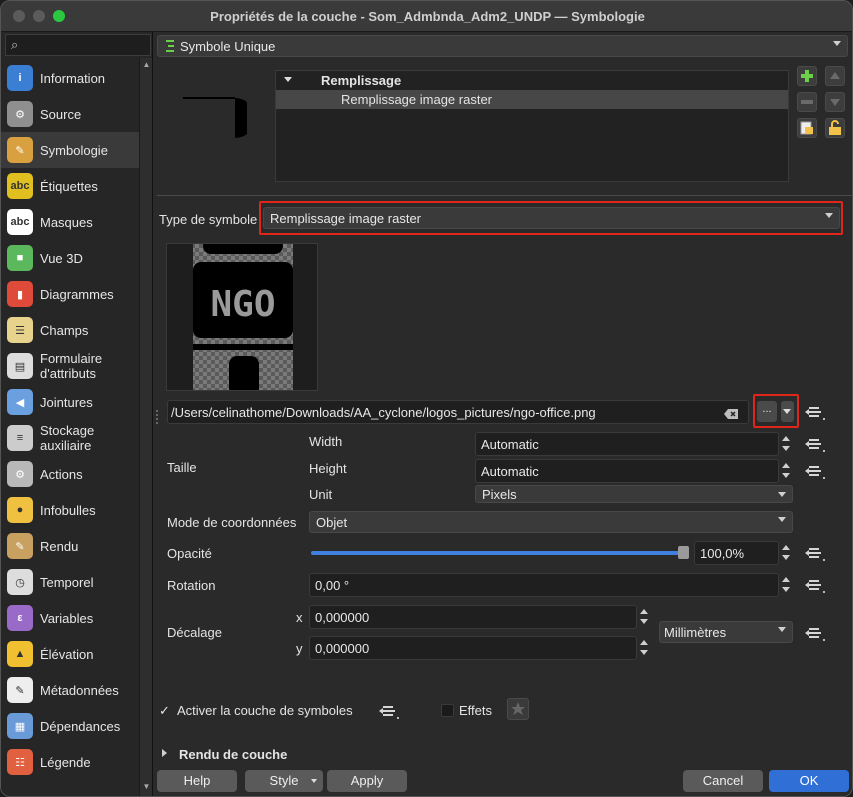 This screenshot has width=853, height=797. What do you see at coordinates (723, 781) in the screenshot?
I see `cancel-button: Cancel` at bounding box center [723, 781].